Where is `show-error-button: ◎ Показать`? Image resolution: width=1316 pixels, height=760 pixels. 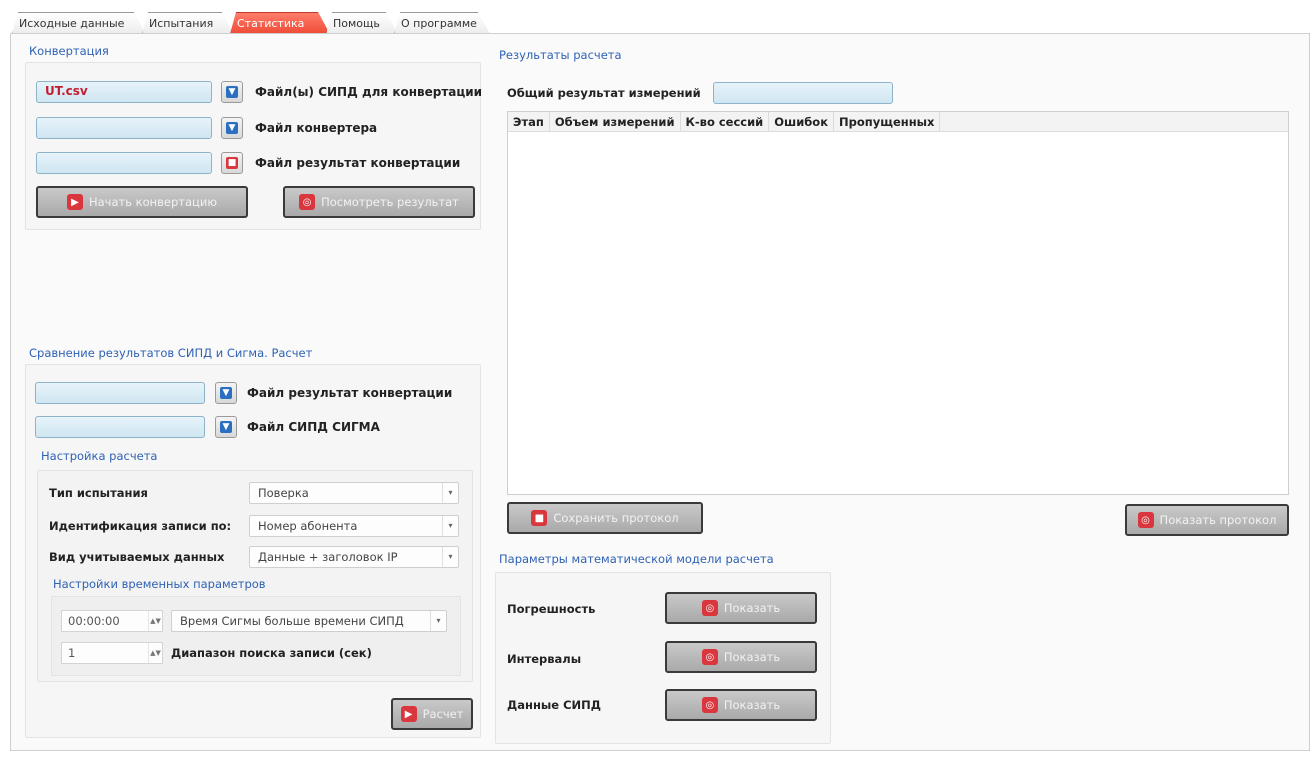
show-error-button: ◎ Показать is located at coordinates (741, 608).